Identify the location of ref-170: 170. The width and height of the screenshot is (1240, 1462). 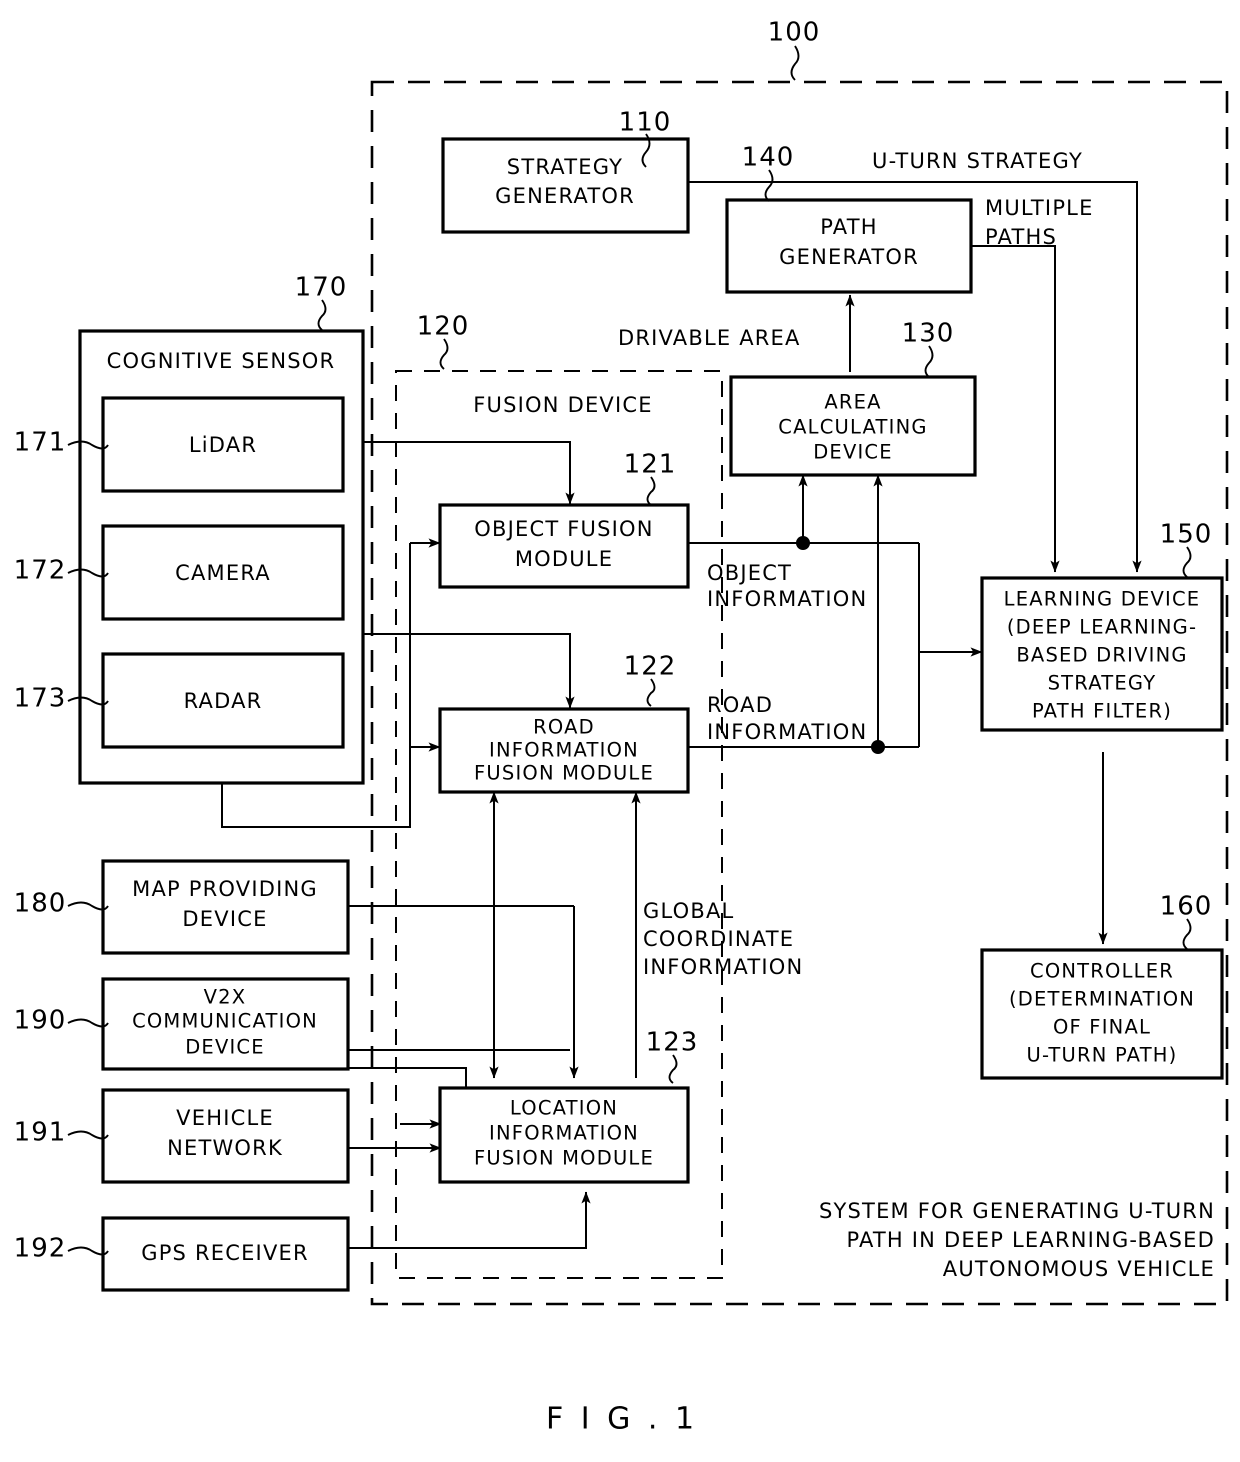
(320, 302).